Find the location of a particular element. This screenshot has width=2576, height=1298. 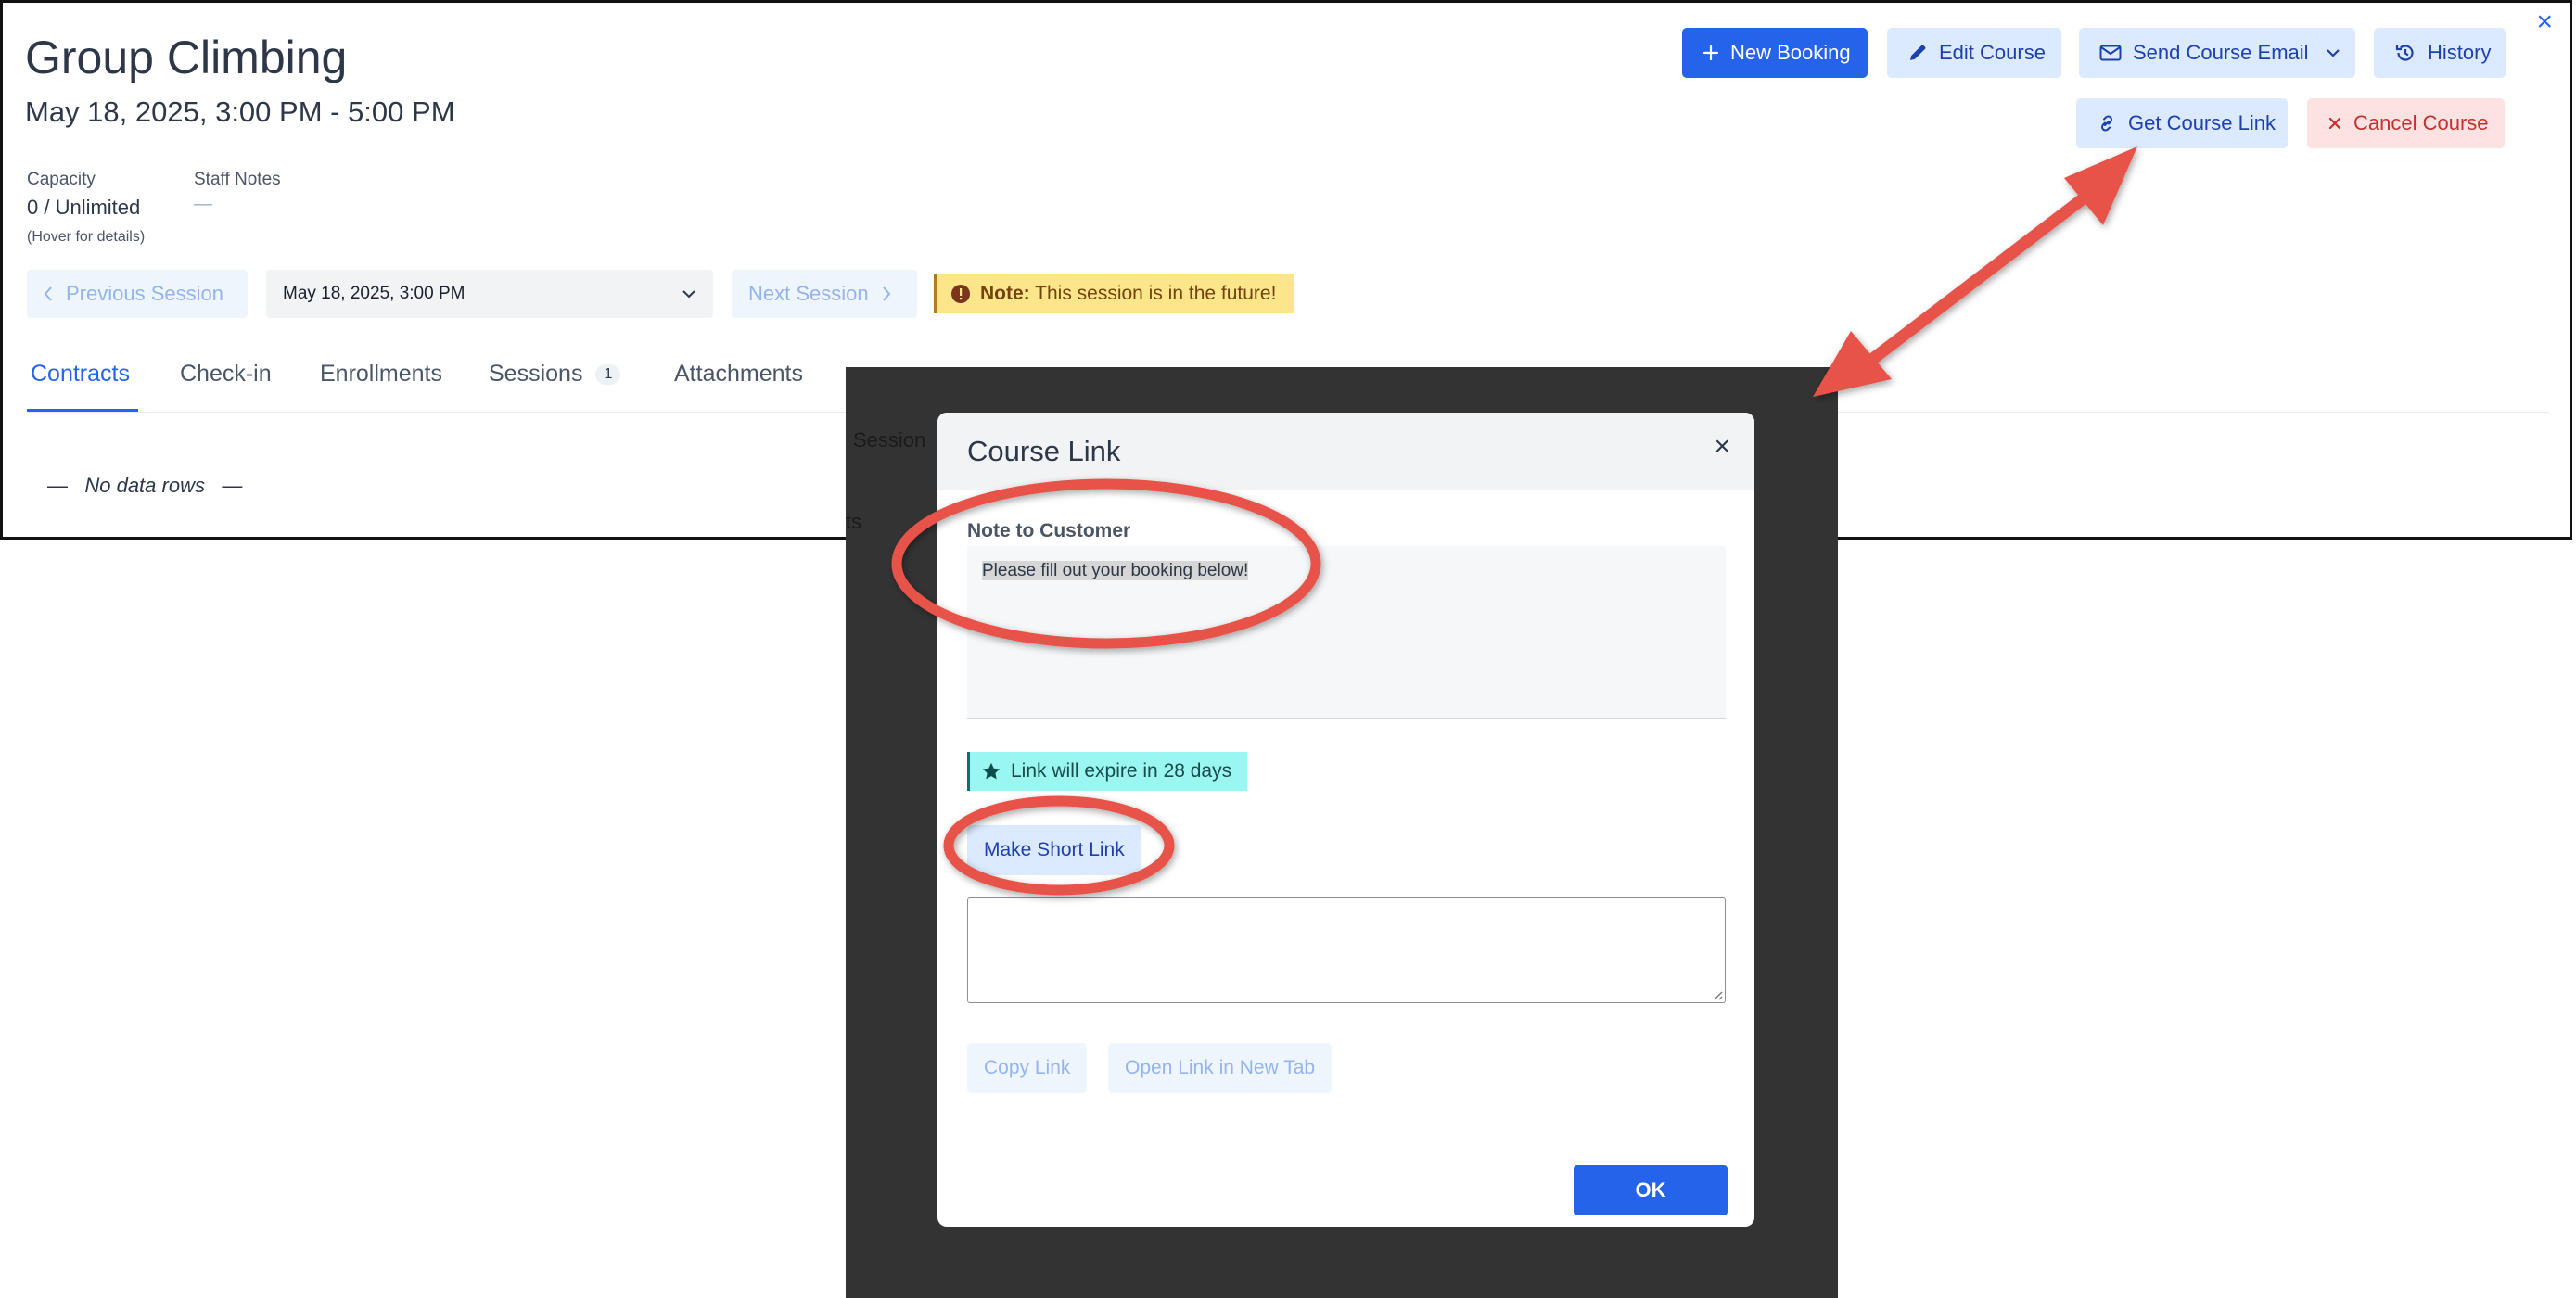

star-icon is located at coordinates (991, 771).